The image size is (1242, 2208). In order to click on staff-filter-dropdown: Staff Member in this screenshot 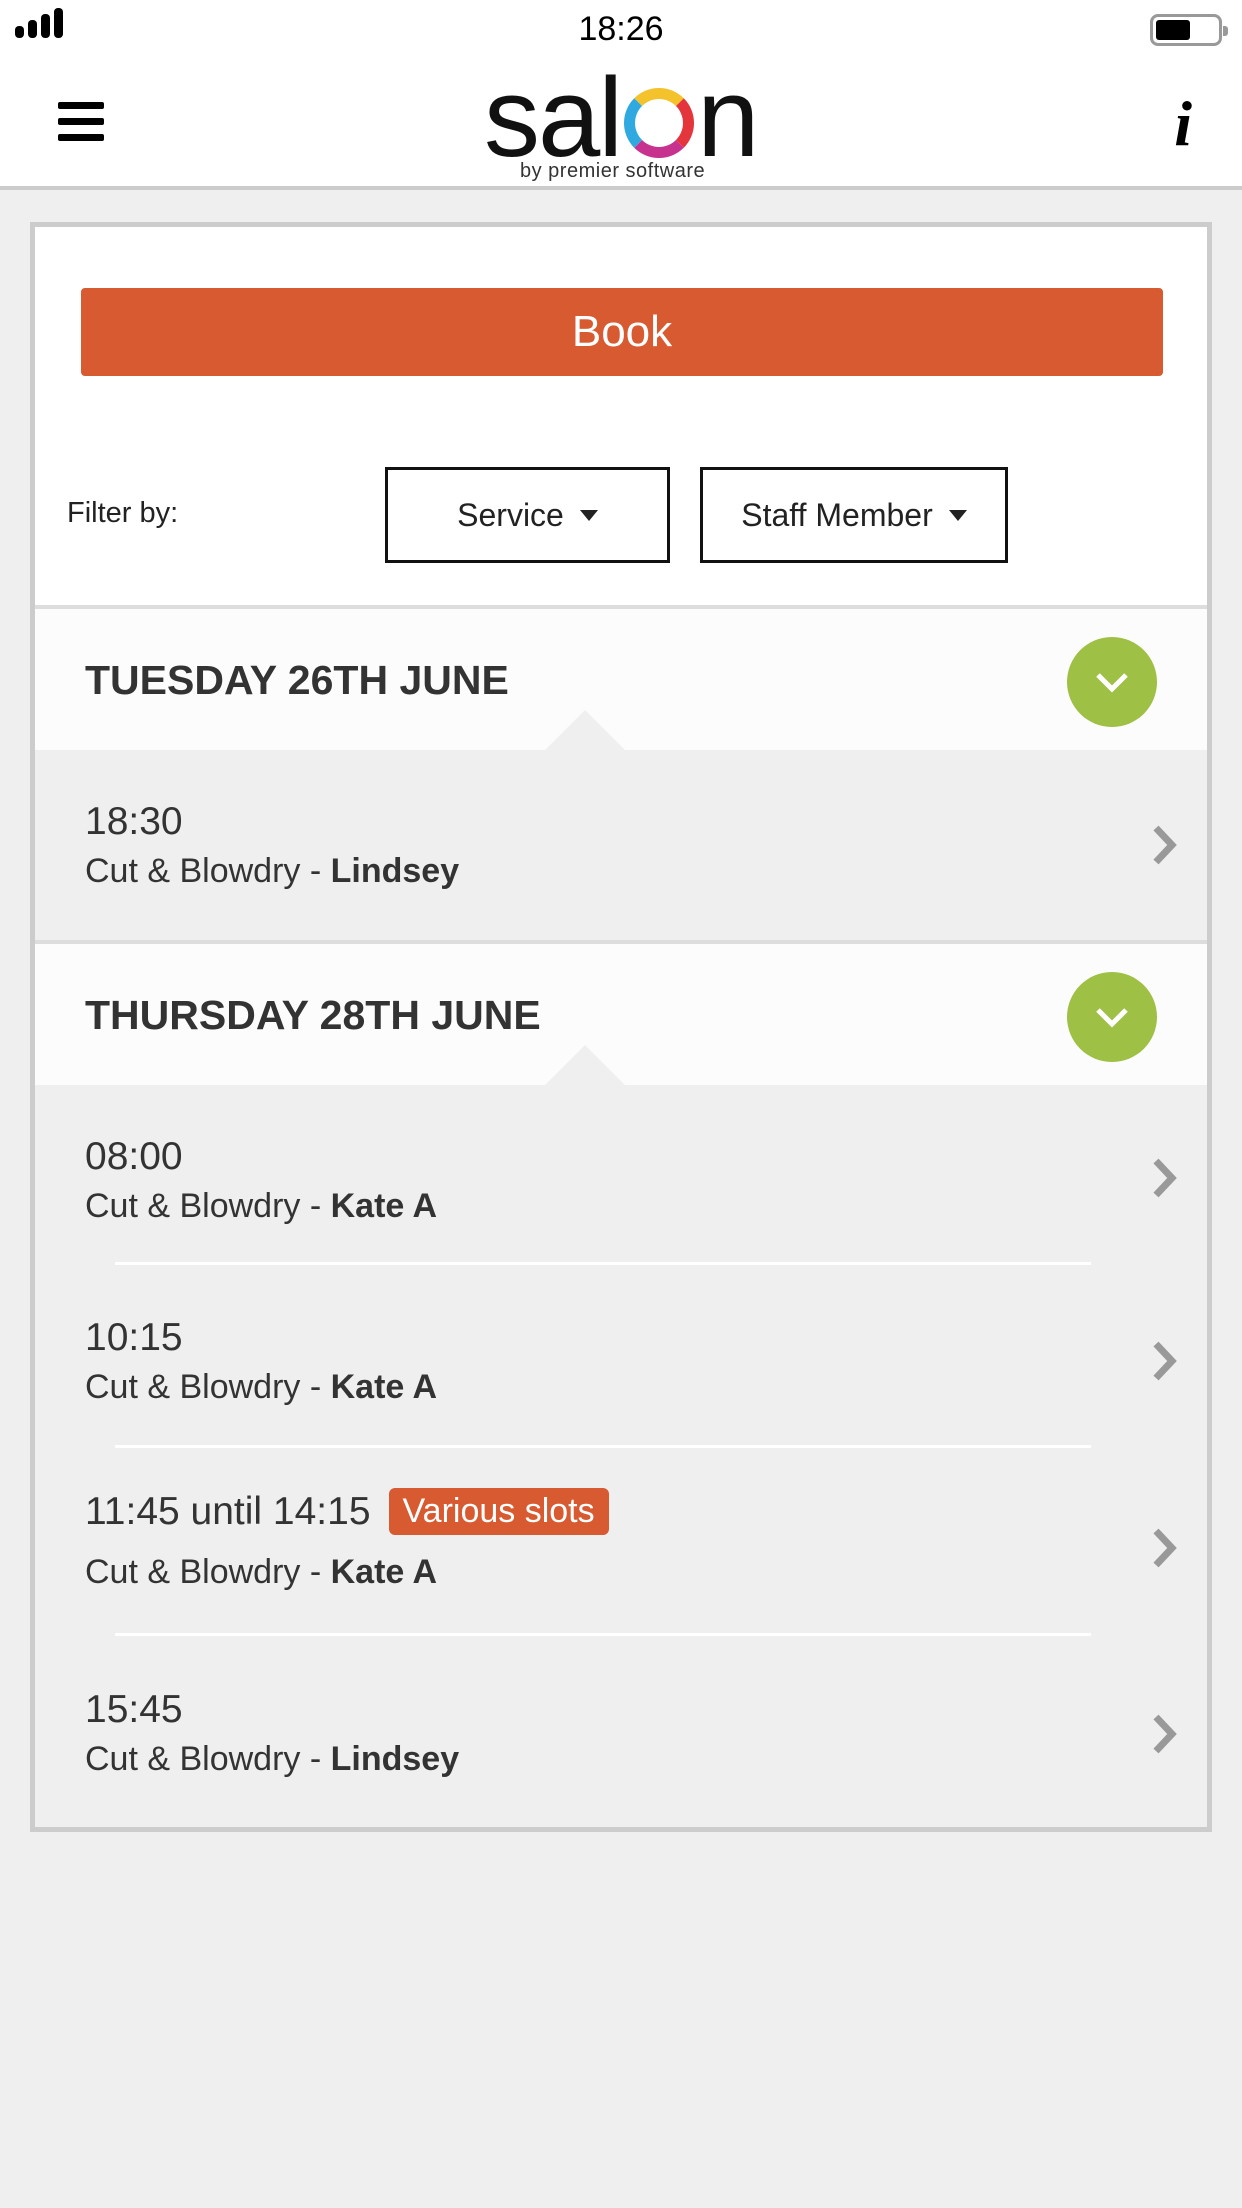, I will do `click(854, 515)`.